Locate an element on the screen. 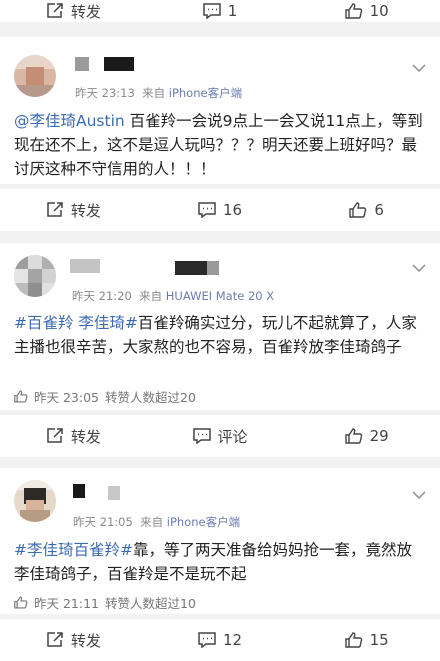 Image resolution: width=440 pixels, height=661 pixels. comment-count: 16 is located at coordinates (232, 210).